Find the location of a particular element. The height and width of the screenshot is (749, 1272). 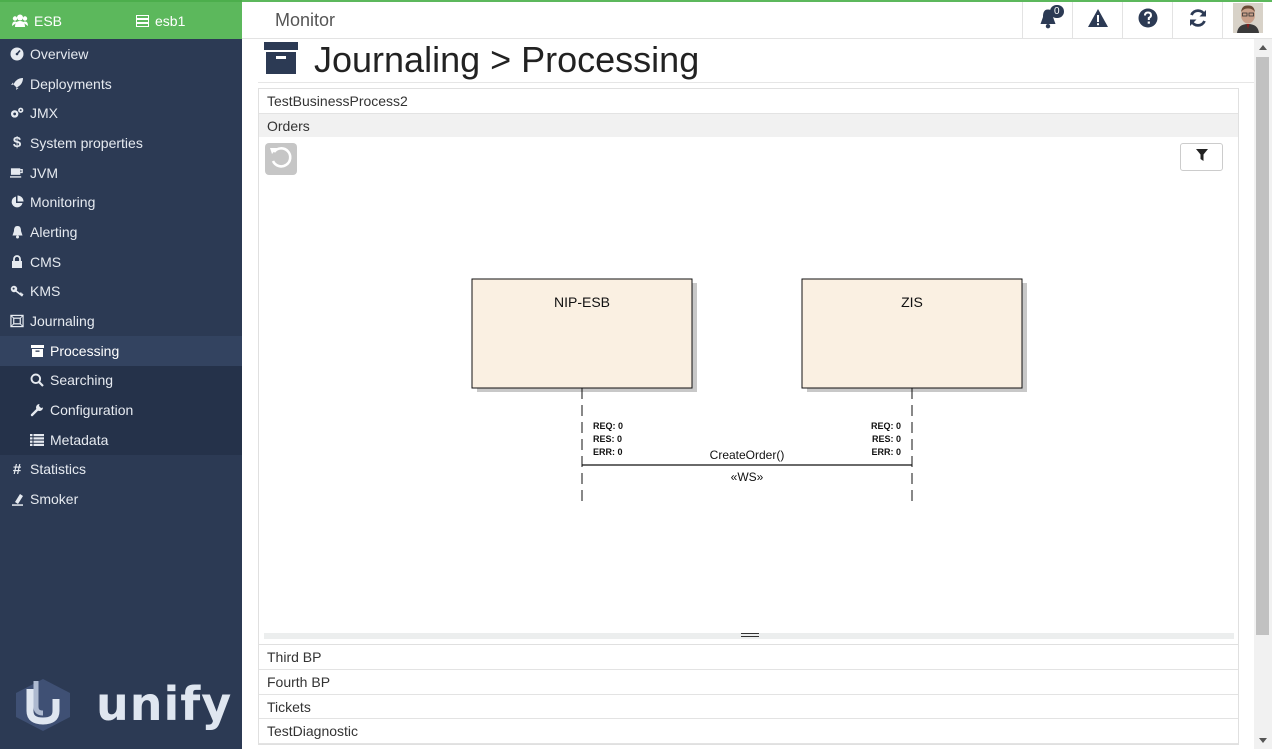

sidebar-item-alerting: Alerting is located at coordinates (121, 232).